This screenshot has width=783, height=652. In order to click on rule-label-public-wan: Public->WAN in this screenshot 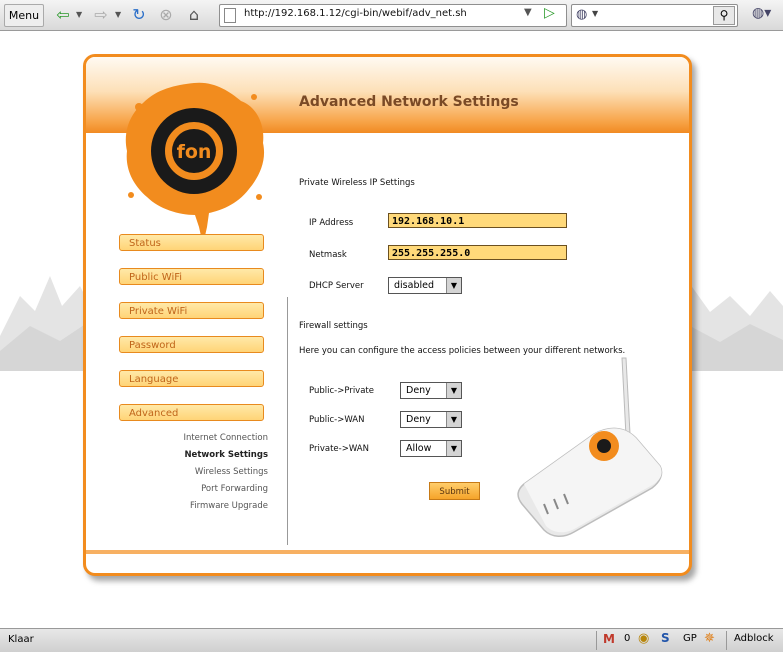, I will do `click(337, 420)`.